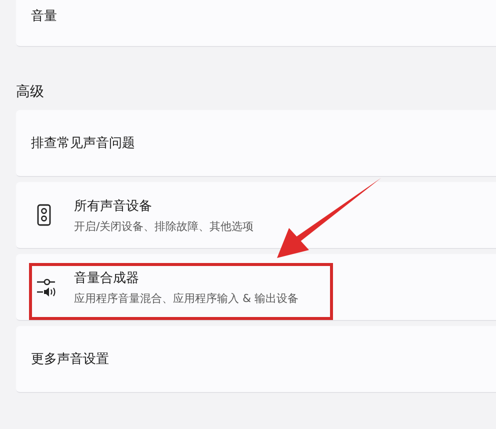 This screenshot has width=496, height=429. I want to click on card-title: 音量, so click(44, 16).